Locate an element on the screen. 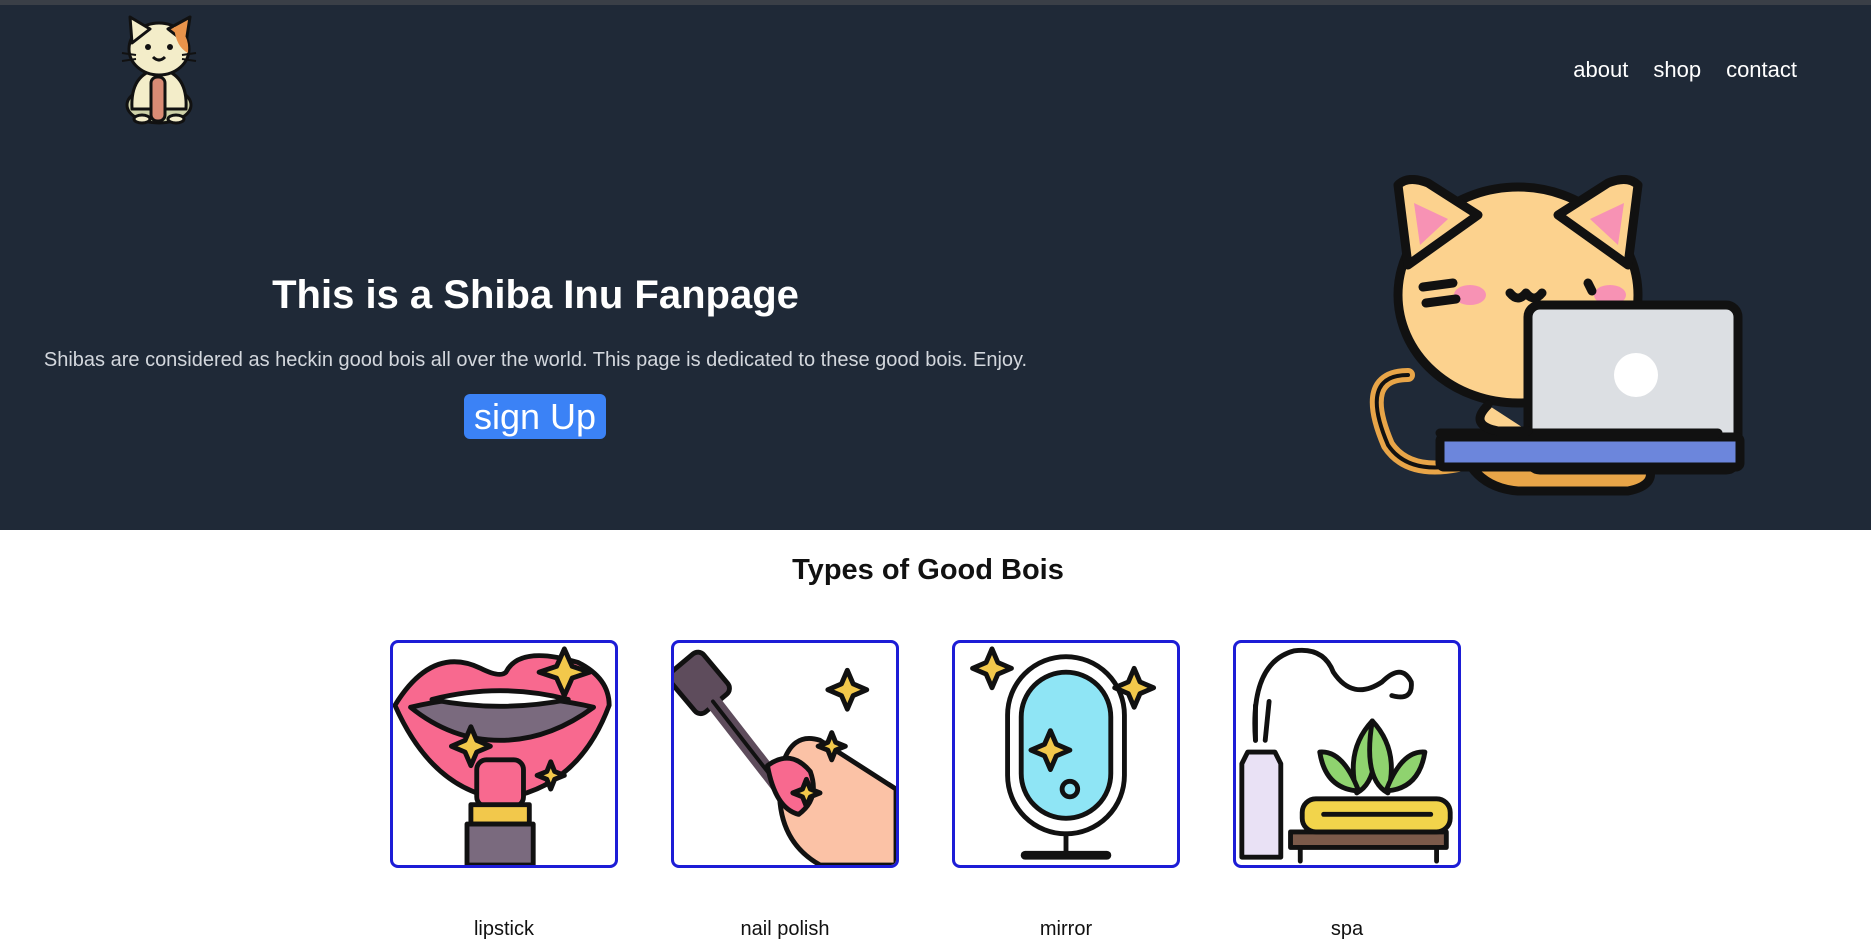 The image size is (1871, 941). main-nav: about shop contact is located at coordinates (1685, 70).